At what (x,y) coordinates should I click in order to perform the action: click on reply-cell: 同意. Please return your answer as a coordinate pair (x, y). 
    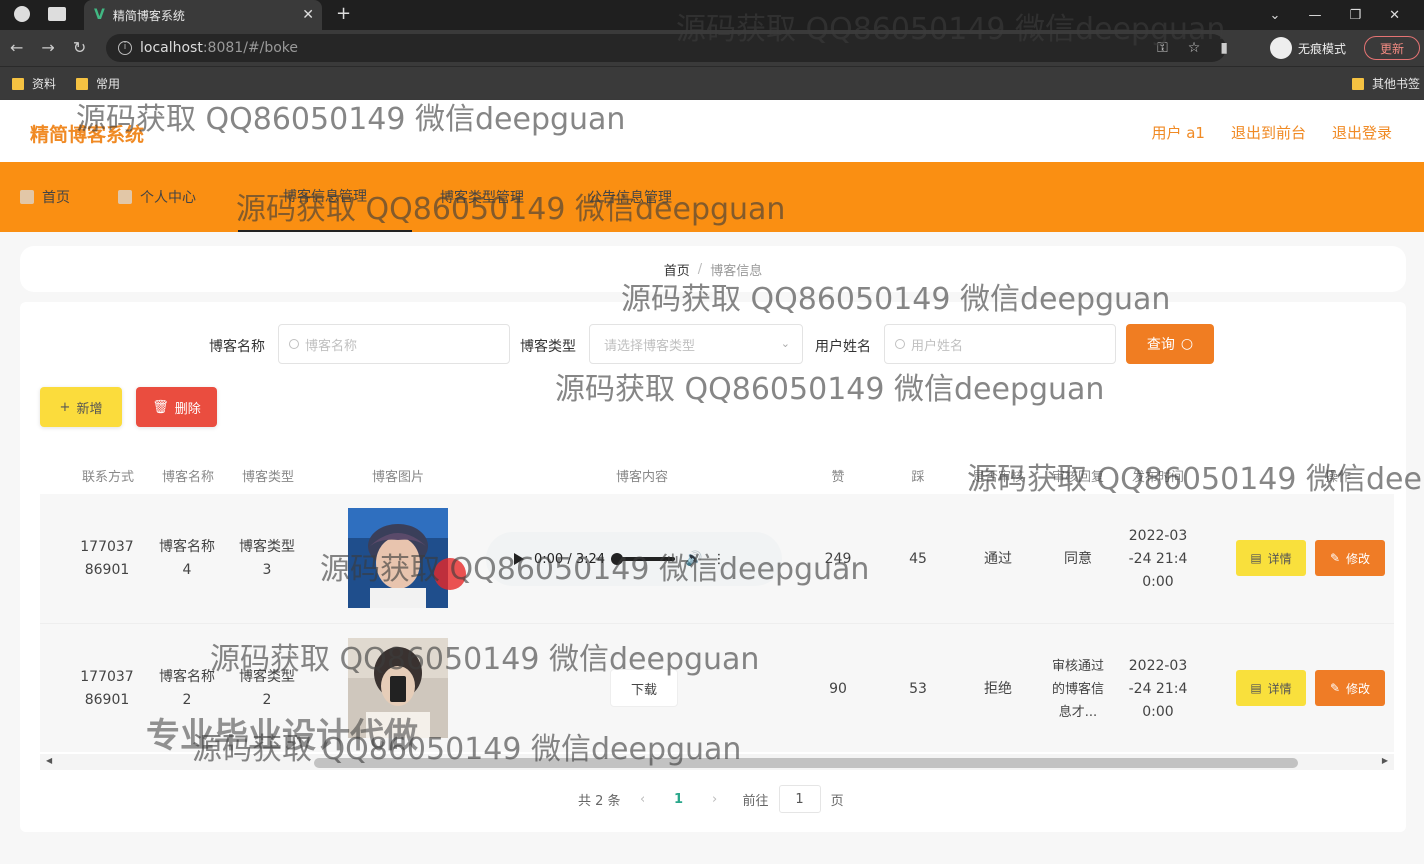
    Looking at the image, I should click on (1078, 559).